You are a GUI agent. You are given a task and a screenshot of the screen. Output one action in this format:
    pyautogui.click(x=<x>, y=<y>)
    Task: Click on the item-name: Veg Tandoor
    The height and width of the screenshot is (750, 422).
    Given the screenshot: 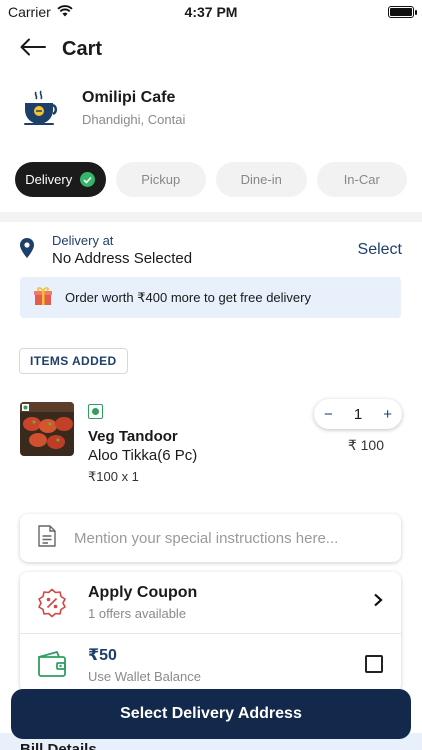 What is the action you would take?
    pyautogui.click(x=133, y=436)
    